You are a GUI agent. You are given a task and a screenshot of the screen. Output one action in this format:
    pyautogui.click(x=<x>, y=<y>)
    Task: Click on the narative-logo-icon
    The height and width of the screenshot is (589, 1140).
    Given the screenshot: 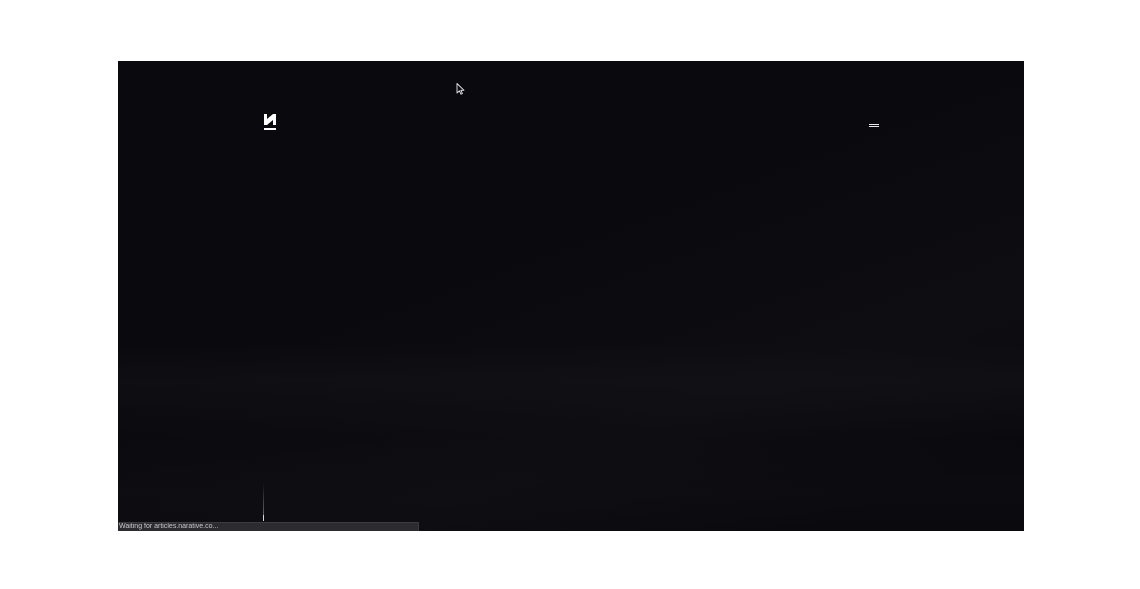 What is the action you would take?
    pyautogui.click(x=270, y=123)
    